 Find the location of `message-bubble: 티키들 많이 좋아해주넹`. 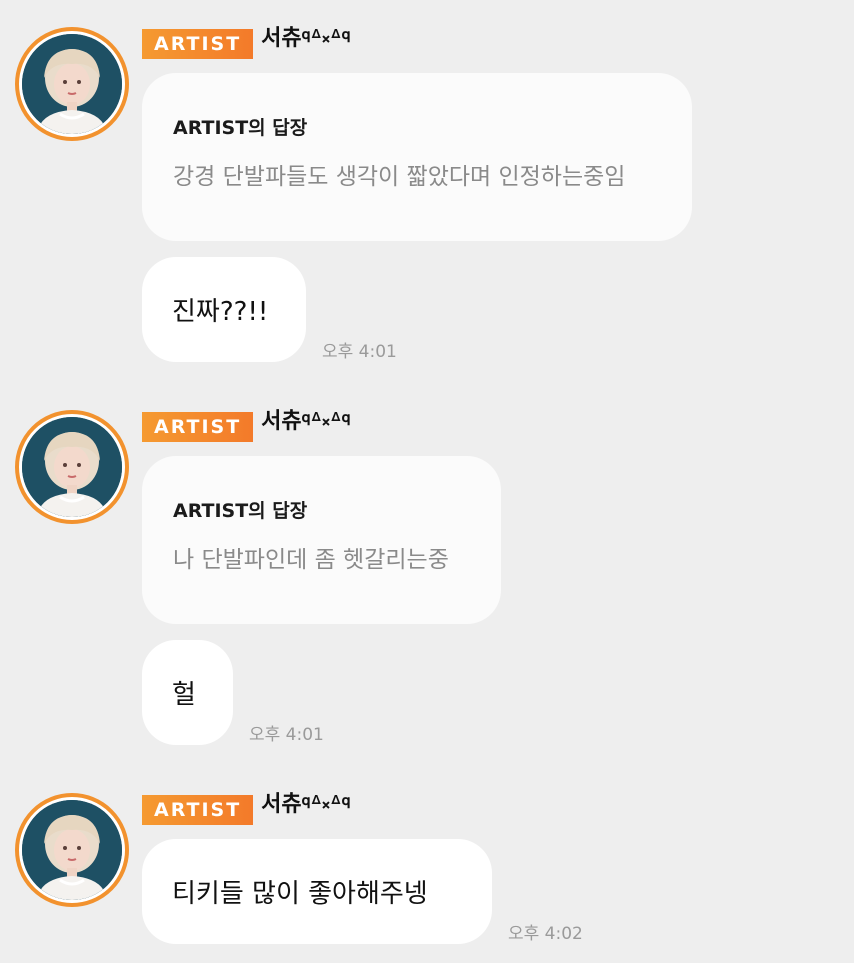

message-bubble: 티키들 많이 좋아해주넹 is located at coordinates (317, 891).